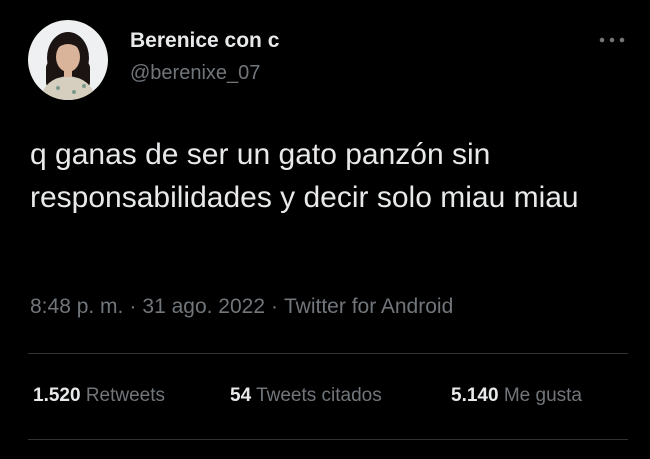 Image resolution: width=650 pixels, height=459 pixels. I want to click on avatar, so click(68, 60).